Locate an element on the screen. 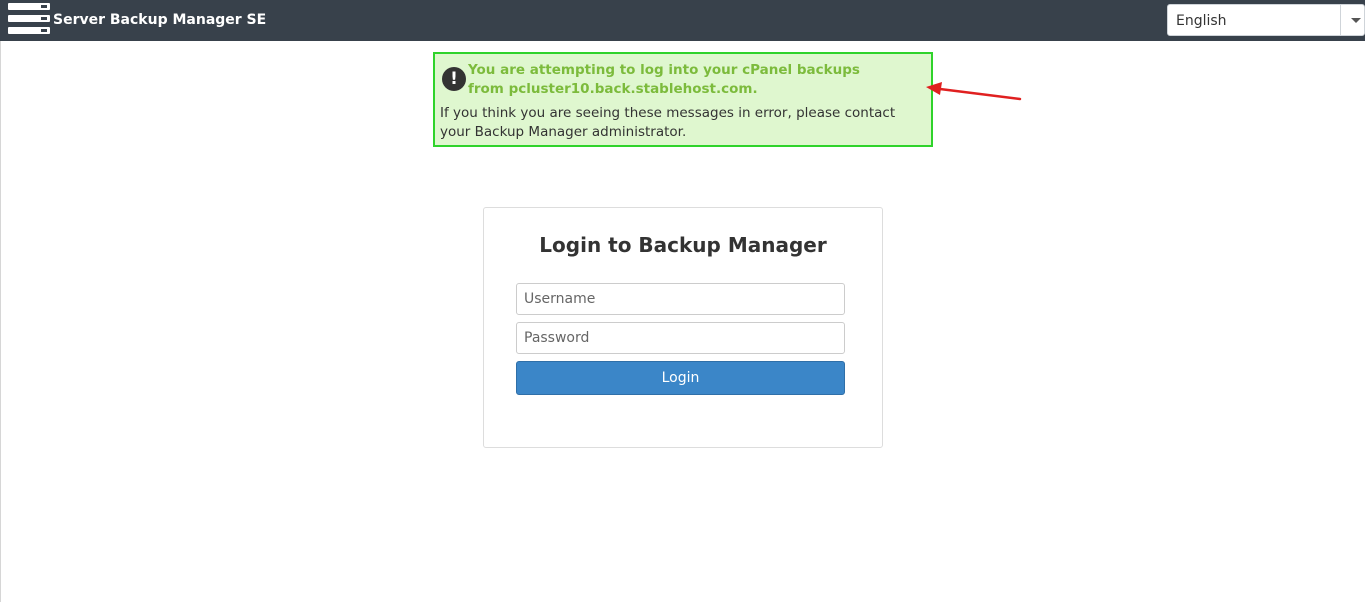 The height and width of the screenshot is (602, 1365). login-title: Login to Backup Manager is located at coordinates (683, 245).